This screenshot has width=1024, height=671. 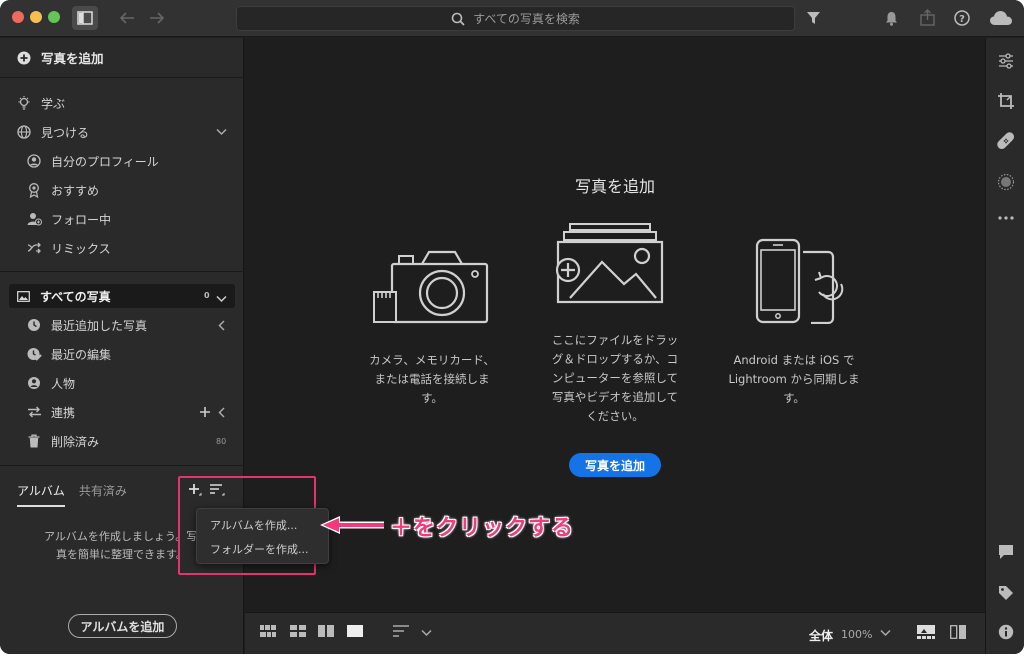 I want to click on sidebar-item-label: すべての写真, so click(x=75, y=296).